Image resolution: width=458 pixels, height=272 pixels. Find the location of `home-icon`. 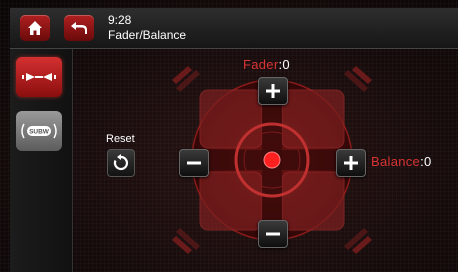

home-icon is located at coordinates (35, 28).